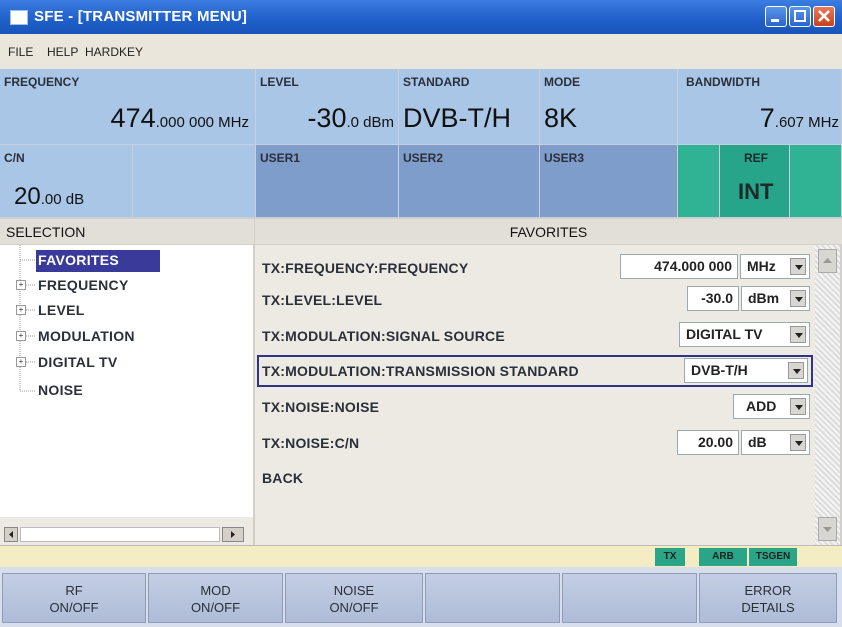 The width and height of the screenshot is (842, 627). What do you see at coordinates (708, 442) in the screenshot?
I see `cn-input: 20.00` at bounding box center [708, 442].